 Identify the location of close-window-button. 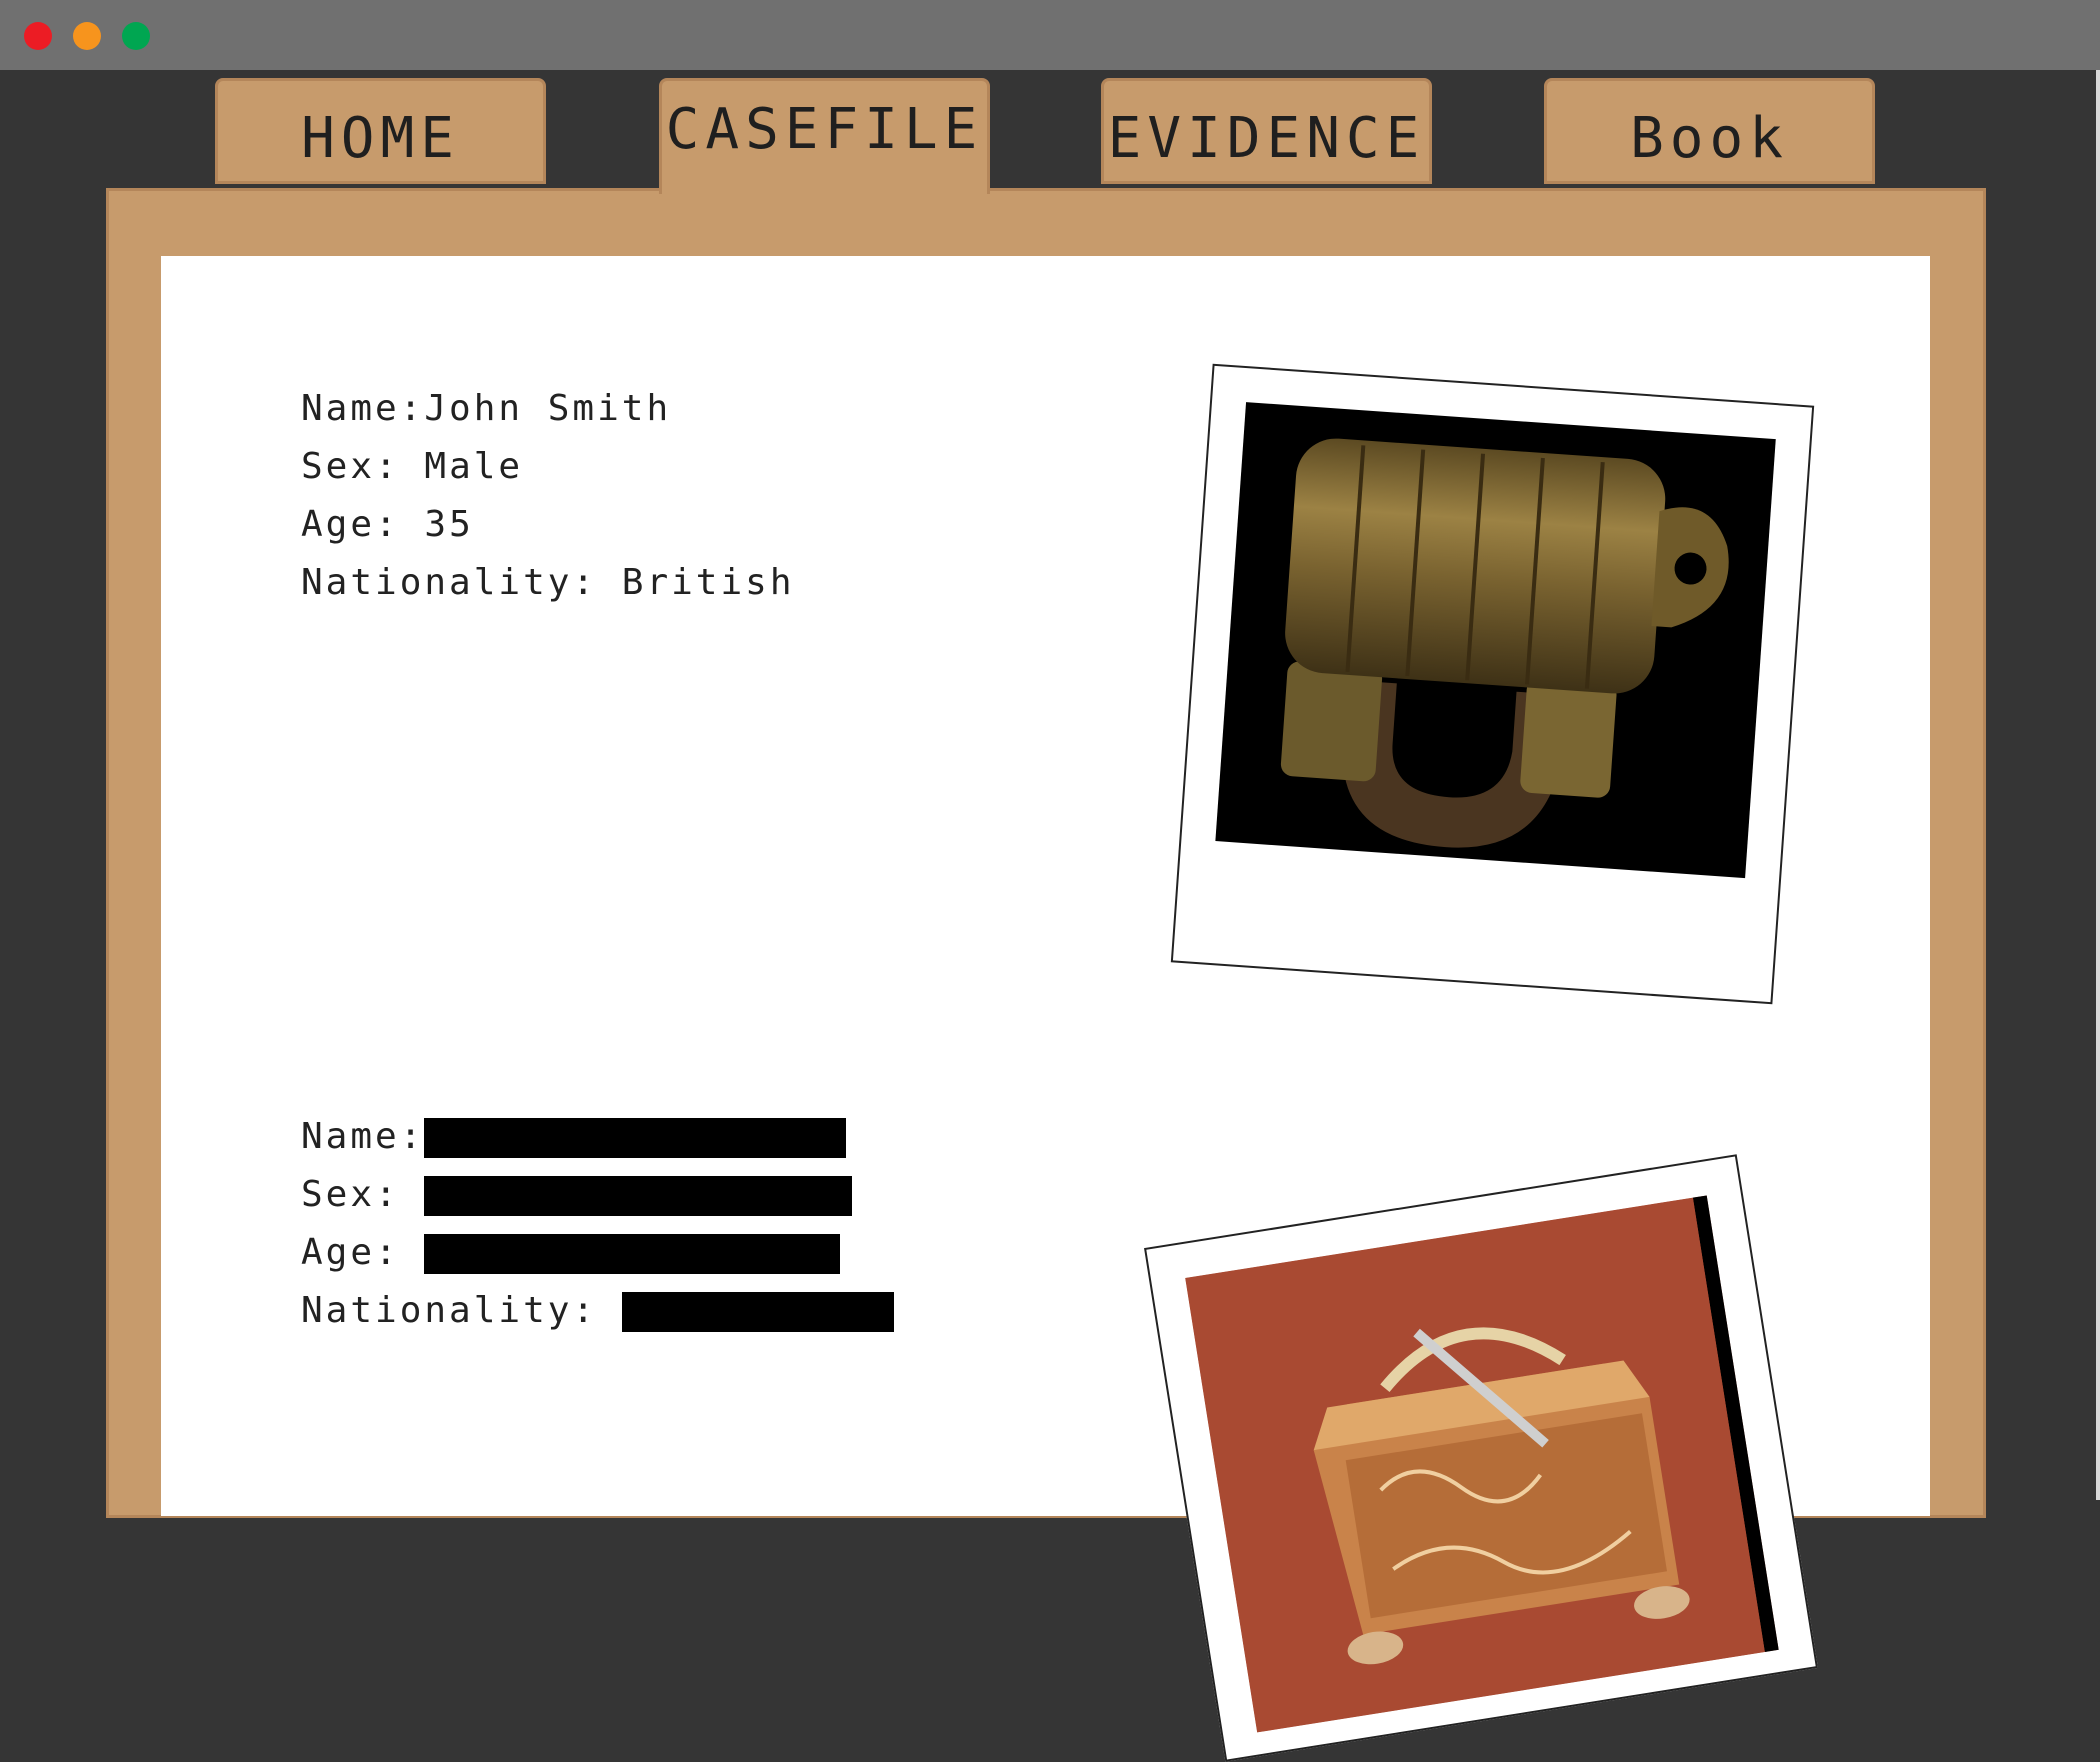
(38, 36).